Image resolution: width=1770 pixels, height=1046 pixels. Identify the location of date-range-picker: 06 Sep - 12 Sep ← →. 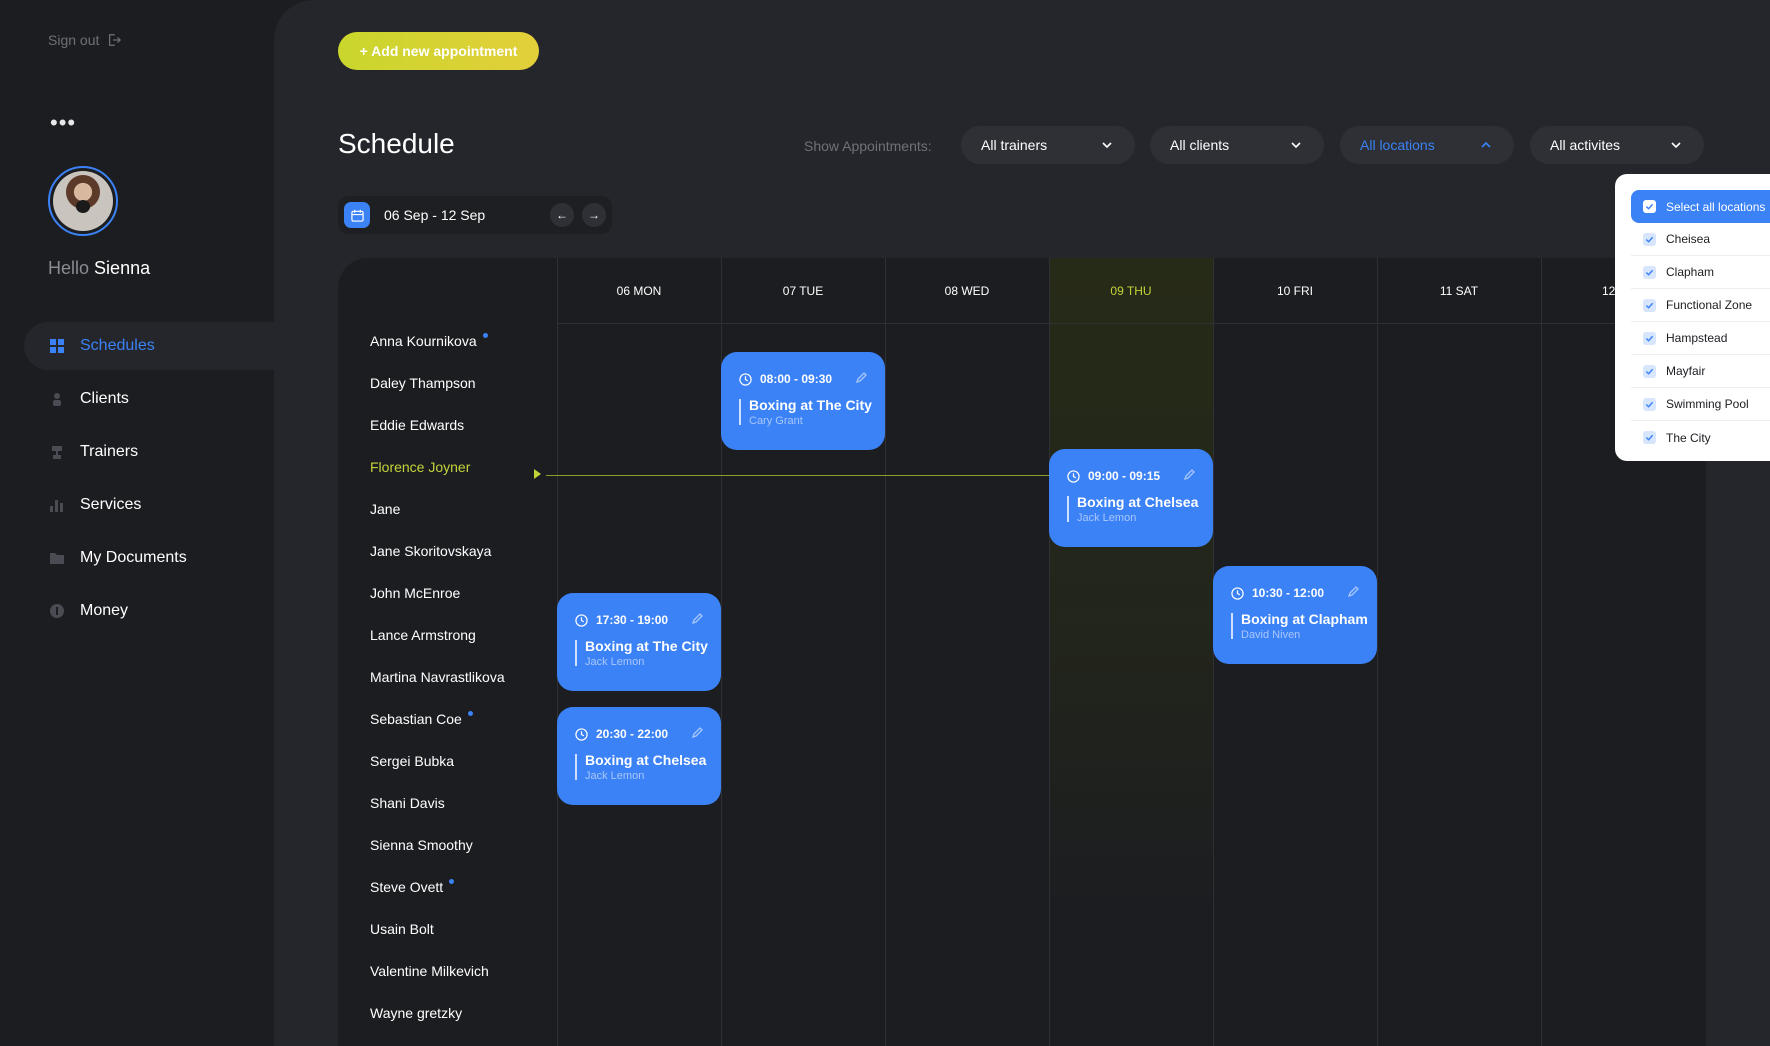
(475, 215).